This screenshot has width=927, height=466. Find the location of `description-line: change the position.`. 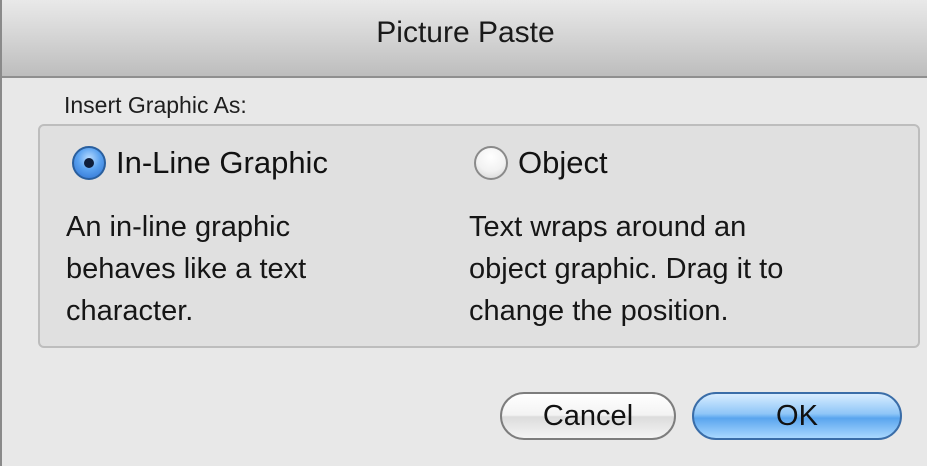

description-line: change the position. is located at coordinates (599, 311).